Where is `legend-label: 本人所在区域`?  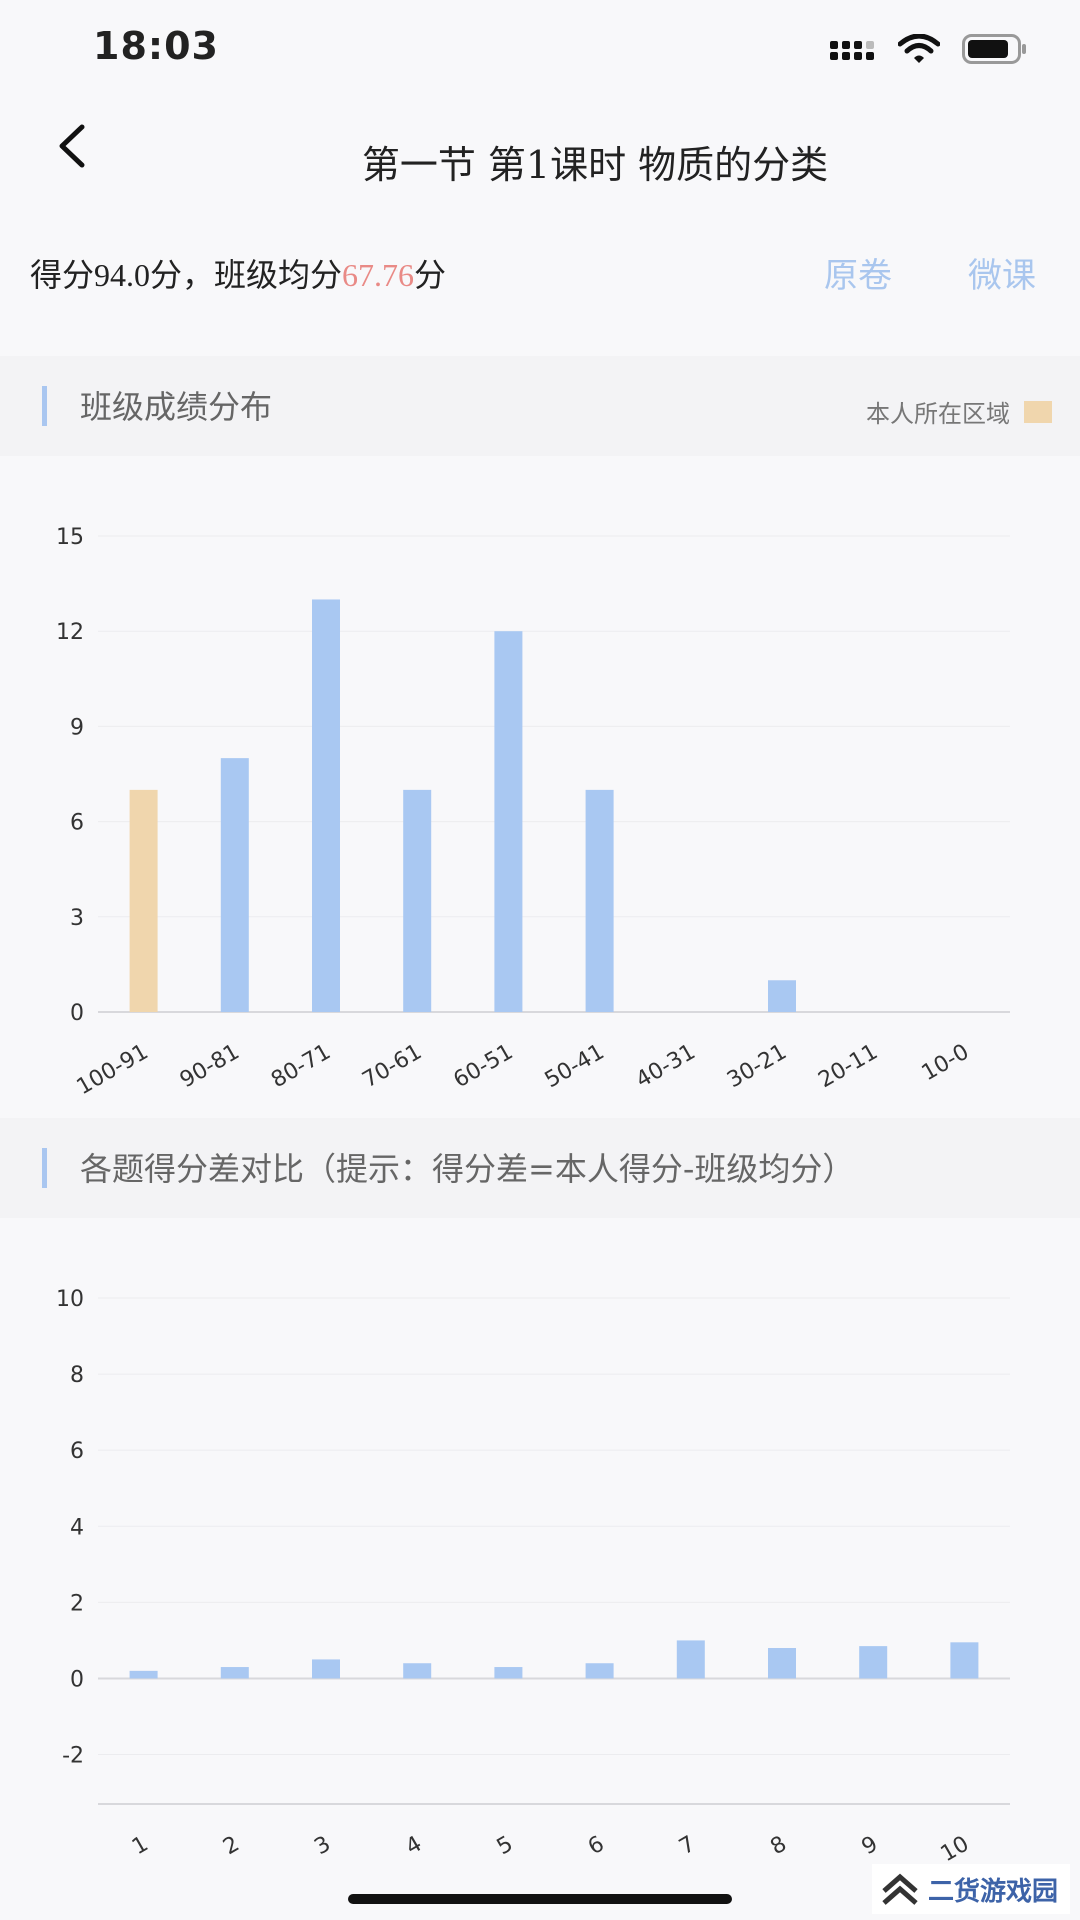
legend-label: 本人所在区域 is located at coordinates (938, 414).